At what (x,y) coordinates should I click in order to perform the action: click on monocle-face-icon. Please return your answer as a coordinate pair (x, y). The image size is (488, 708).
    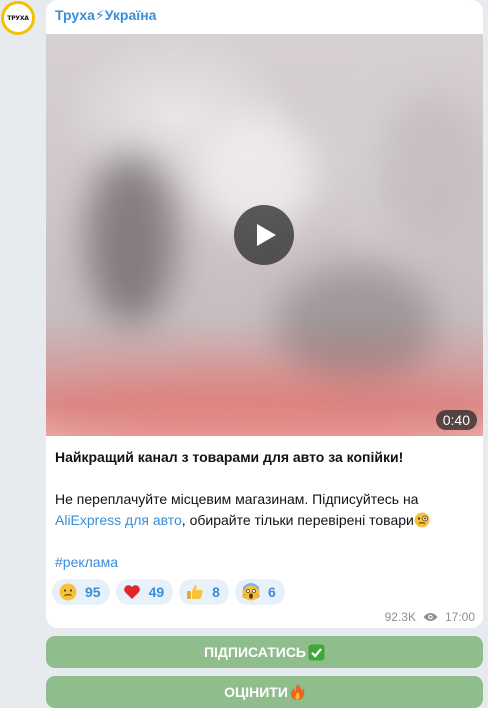
    Looking at the image, I should click on (422, 520).